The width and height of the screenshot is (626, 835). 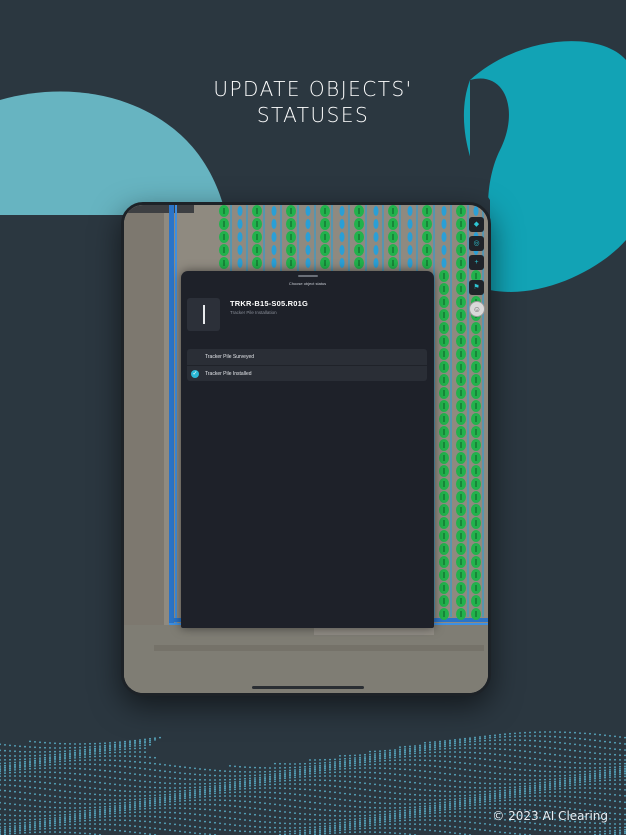 I want to click on sheet-grabber, so click(x=308, y=276).